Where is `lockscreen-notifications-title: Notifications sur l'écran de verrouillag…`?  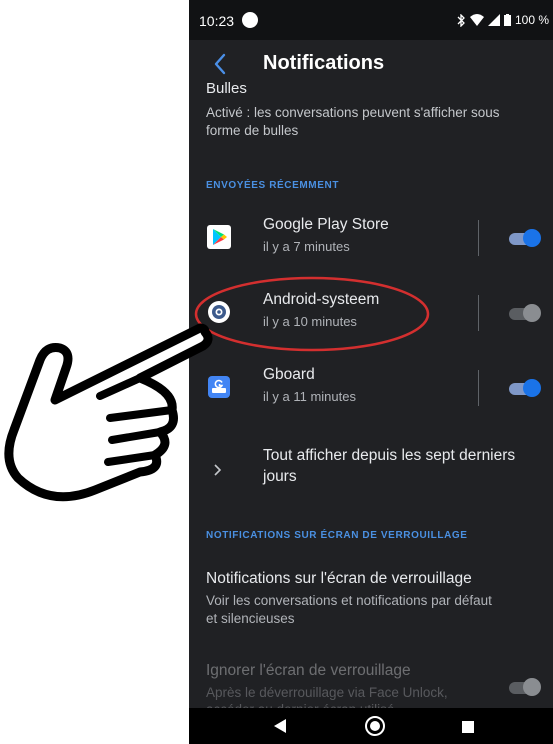 lockscreen-notifications-title: Notifications sur l'écran de verrouillag… is located at coordinates (339, 579).